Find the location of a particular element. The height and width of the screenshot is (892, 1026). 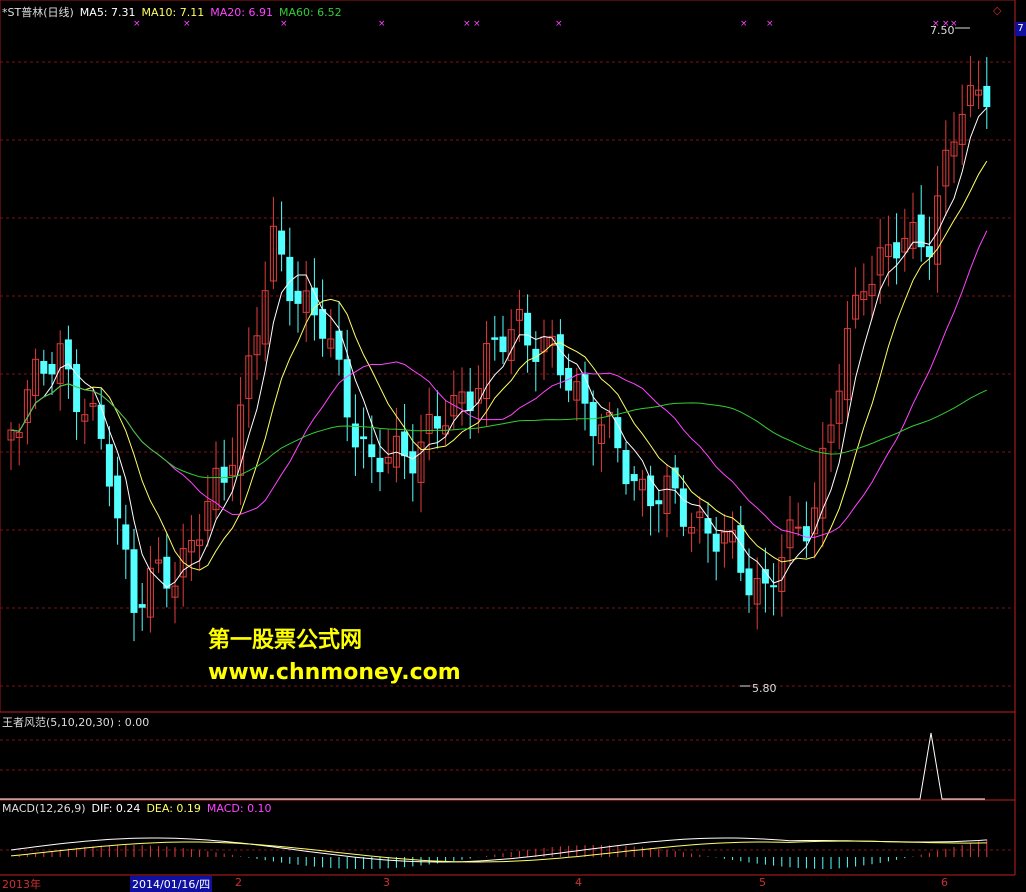

dif-label: DIF: 0.24 is located at coordinates (116, 808).